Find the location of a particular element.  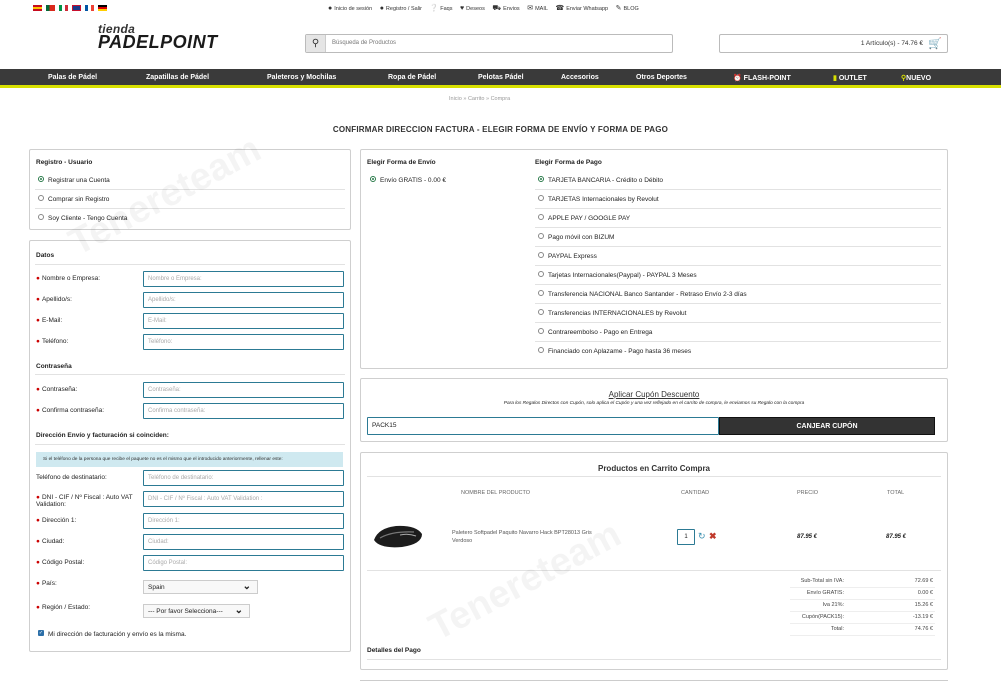

confirm-password-field: Confirma contraseña: is located at coordinates (243, 411).